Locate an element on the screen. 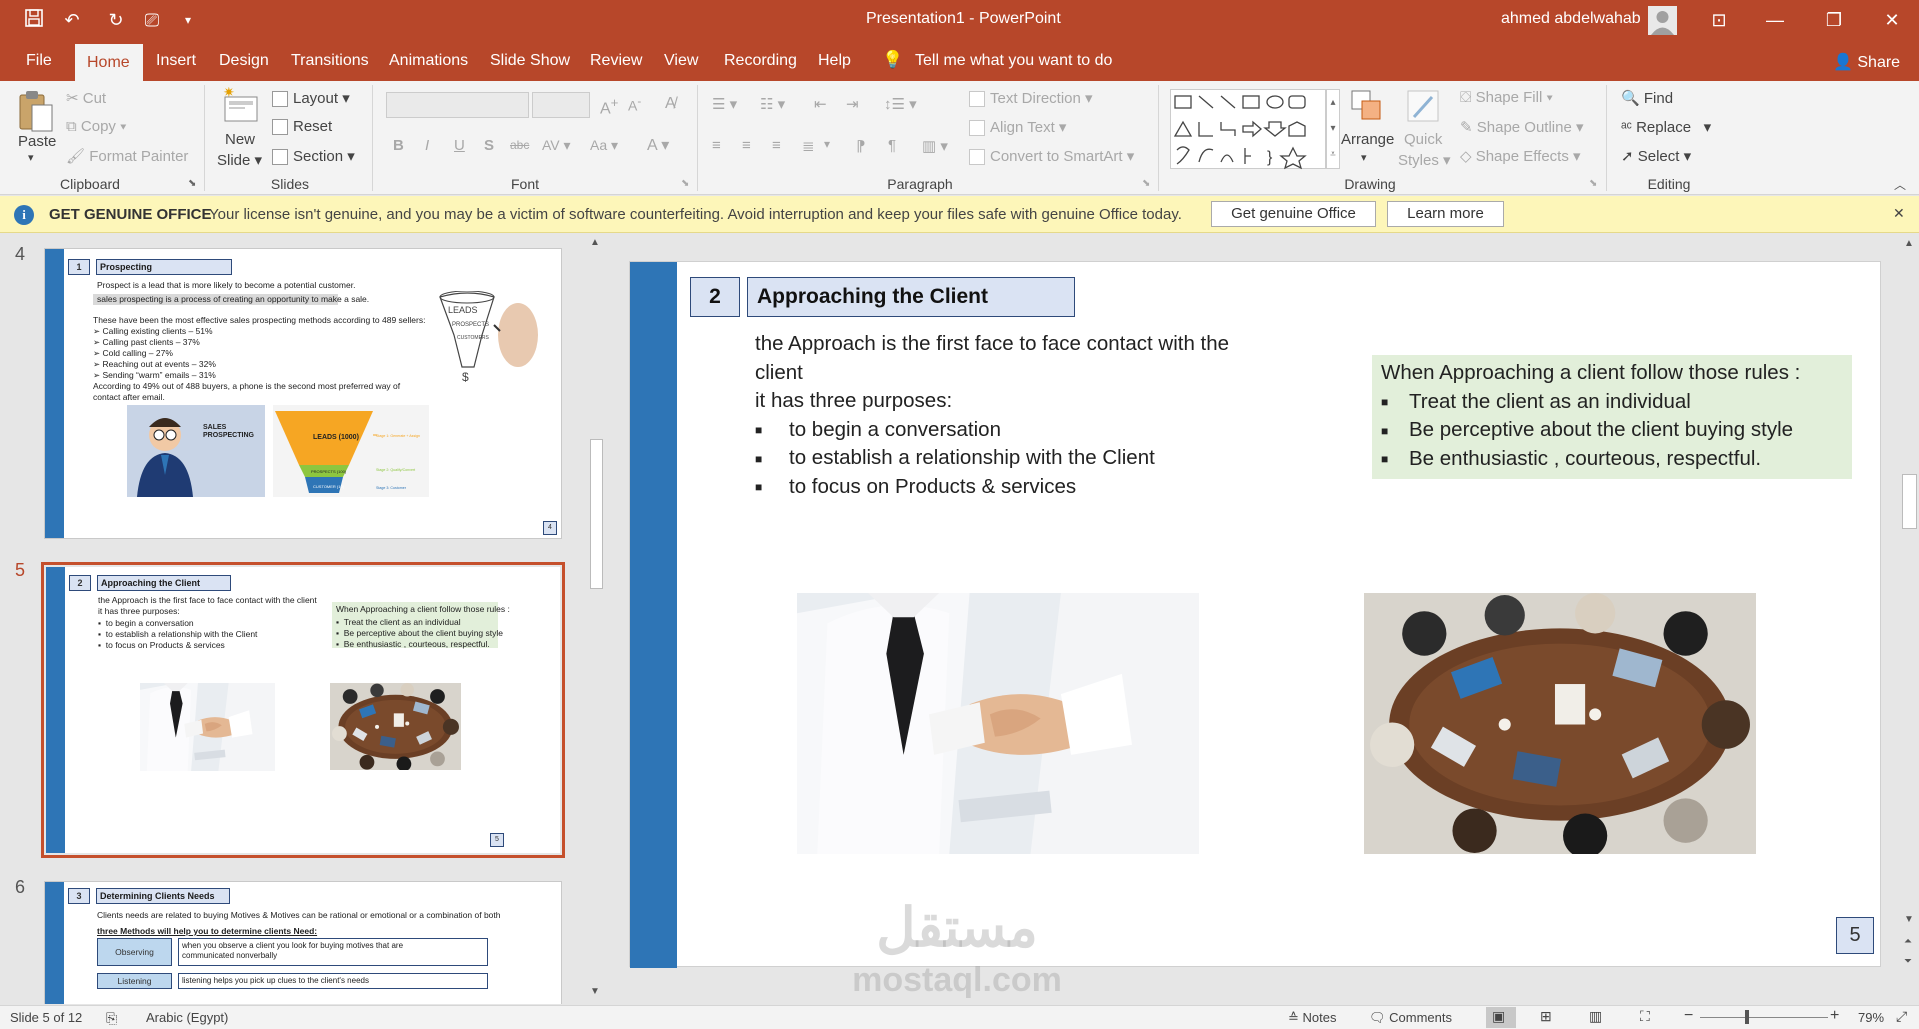 The image size is (1919, 1029). restore-icon: ❐ is located at coordinates (1834, 20).